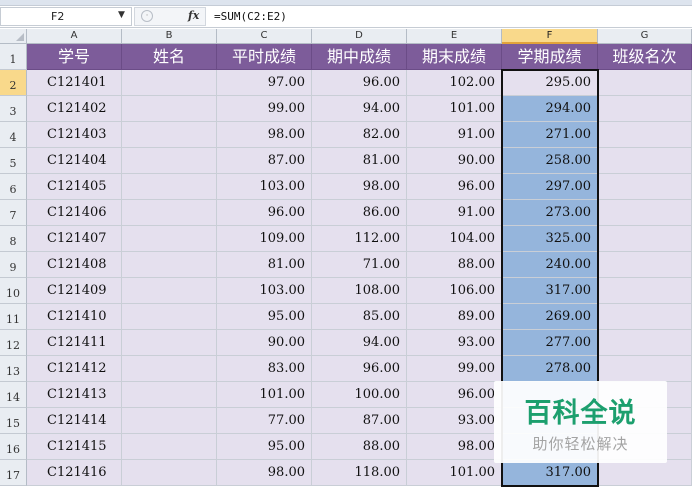 This screenshot has height=489, width=692. Describe the element at coordinates (645, 57) in the screenshot. I see `header-cell-g: 班级名次` at that location.